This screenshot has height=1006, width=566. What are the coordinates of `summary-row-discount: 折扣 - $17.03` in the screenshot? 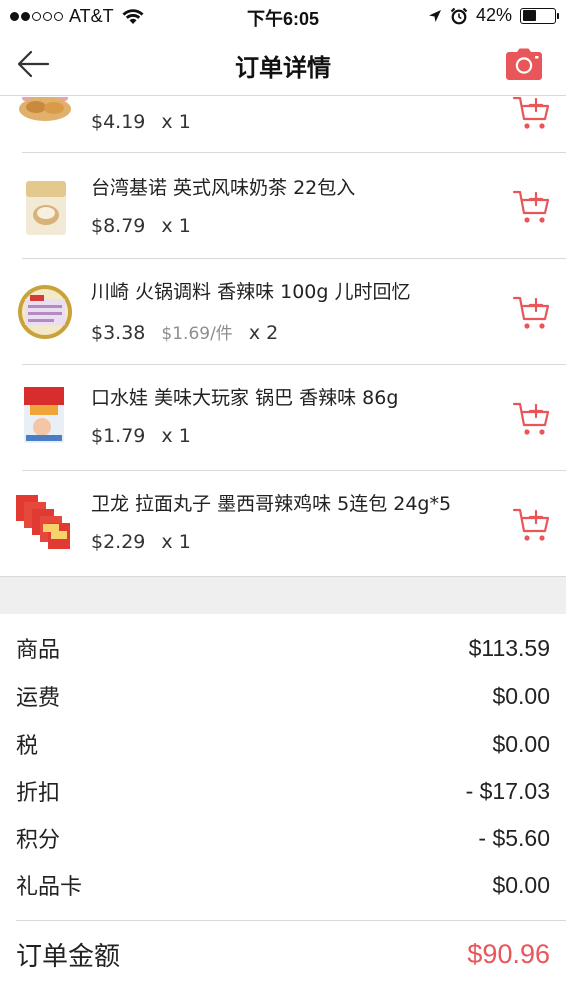 It's located at (283, 791).